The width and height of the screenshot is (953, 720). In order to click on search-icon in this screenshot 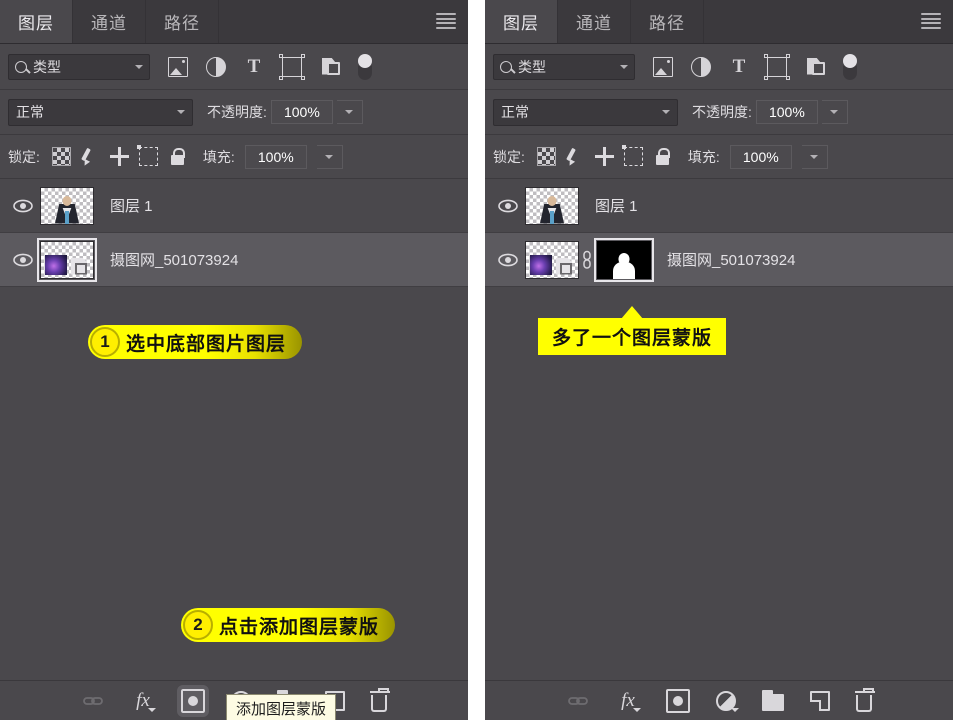, I will do `click(506, 66)`.